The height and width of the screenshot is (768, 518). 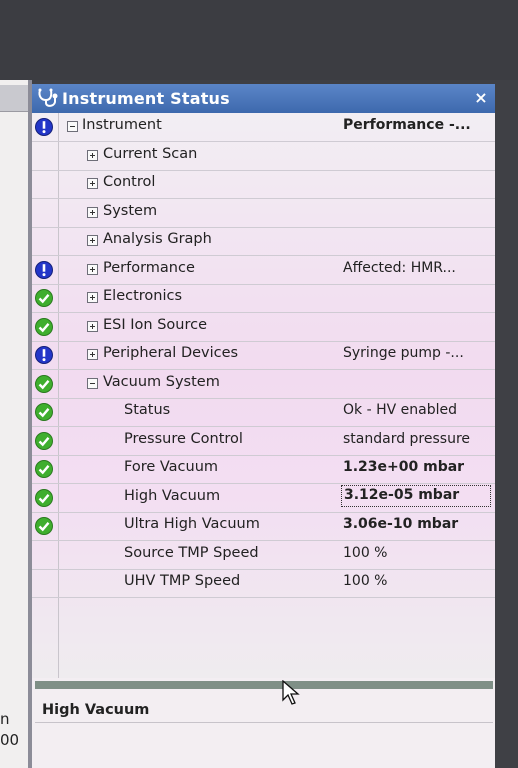 What do you see at coordinates (150, 153) in the screenshot?
I see `tree-row-label: Current Scan` at bounding box center [150, 153].